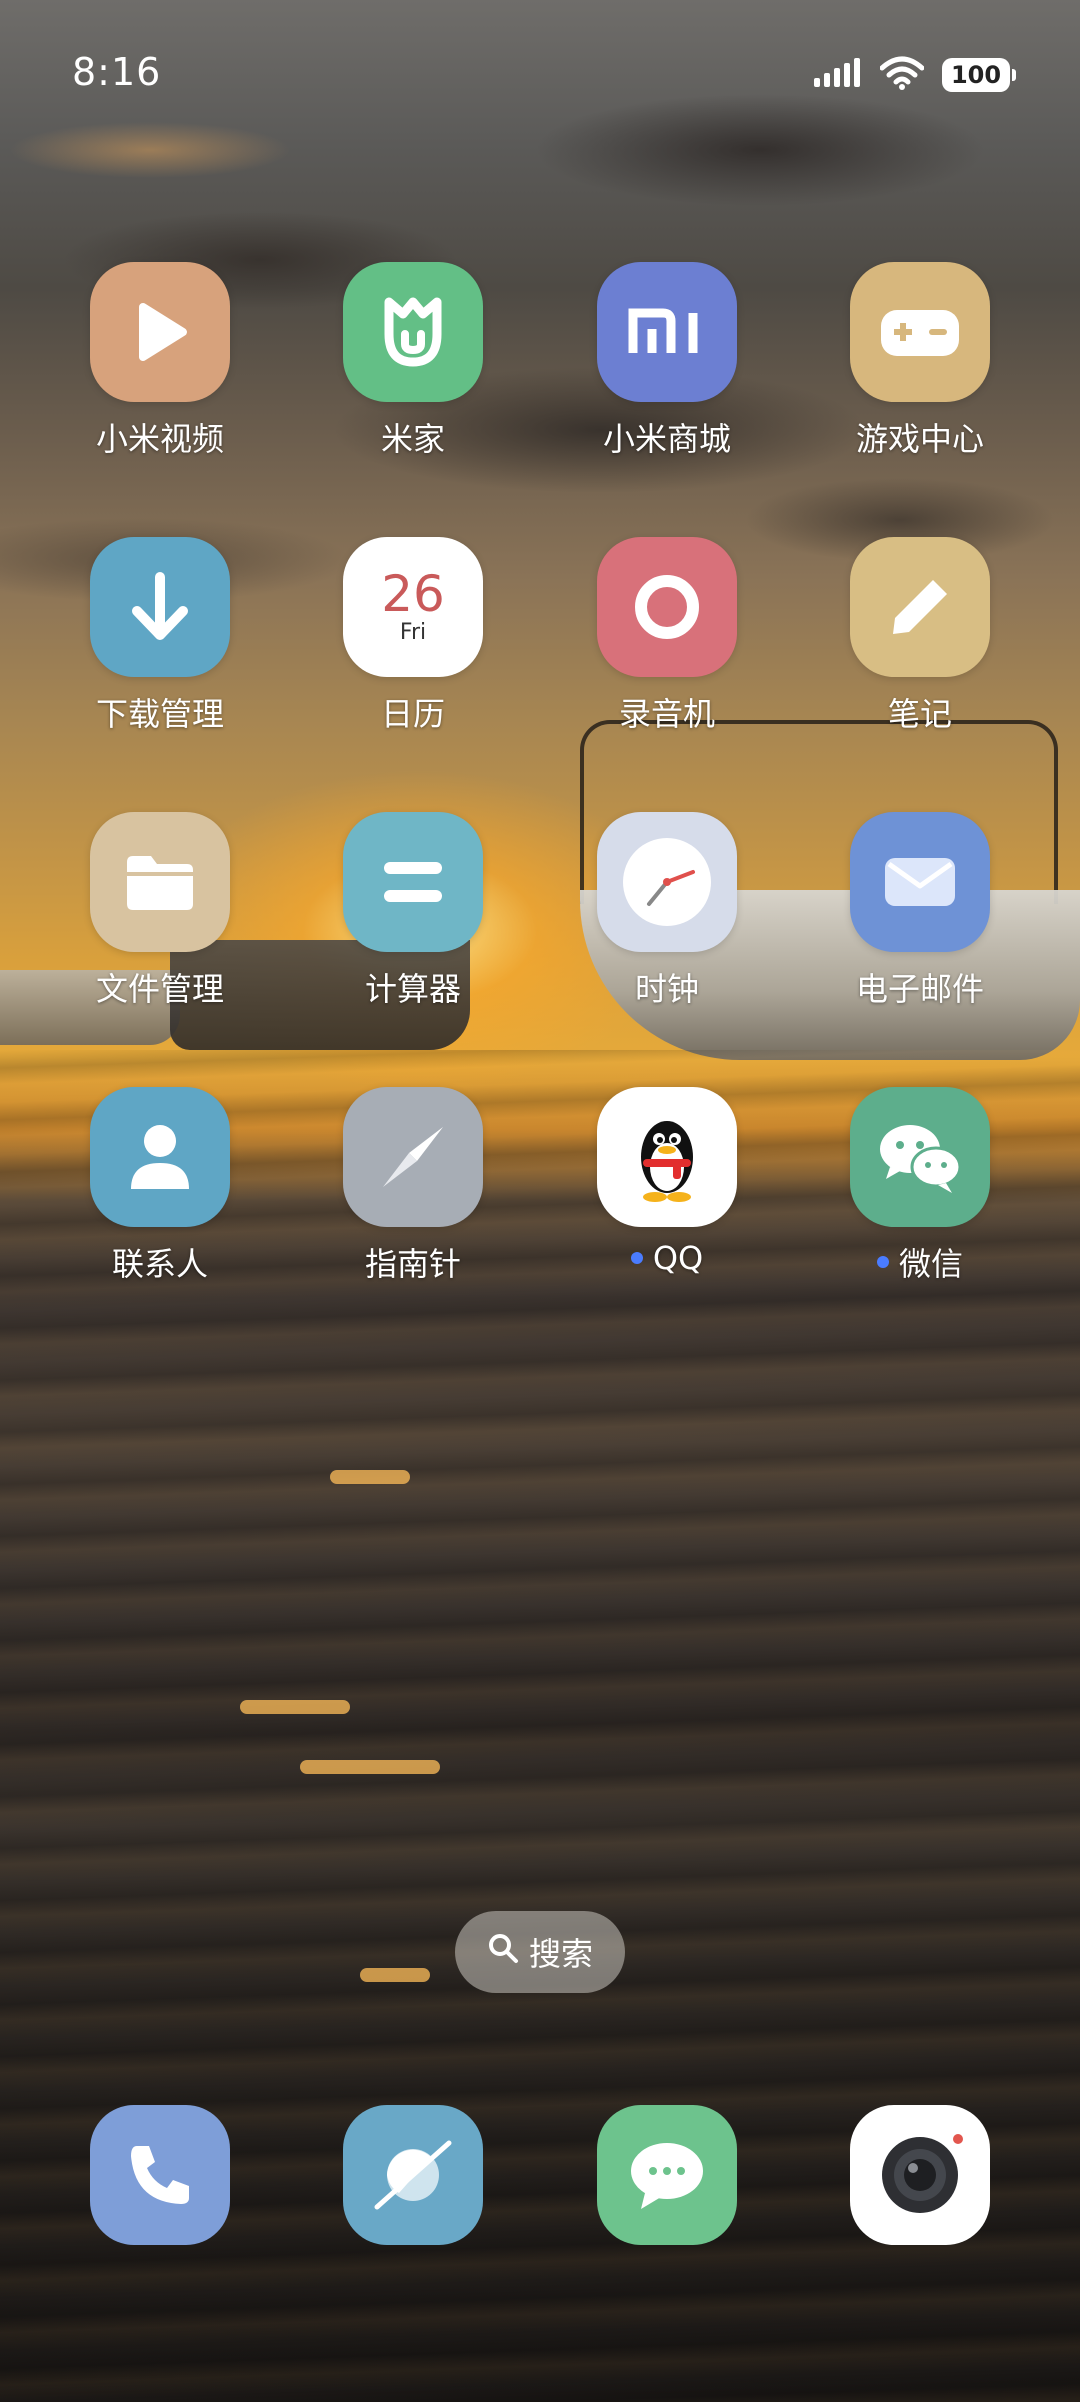  What do you see at coordinates (159, 989) in the screenshot?
I see `app-label: 文件管理` at bounding box center [159, 989].